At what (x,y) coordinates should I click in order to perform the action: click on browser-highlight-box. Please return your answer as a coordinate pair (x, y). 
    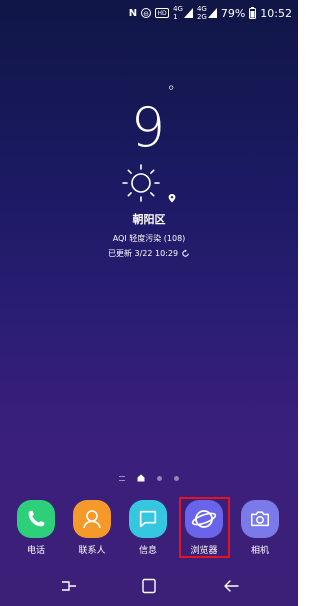
    Looking at the image, I should click on (204, 527).